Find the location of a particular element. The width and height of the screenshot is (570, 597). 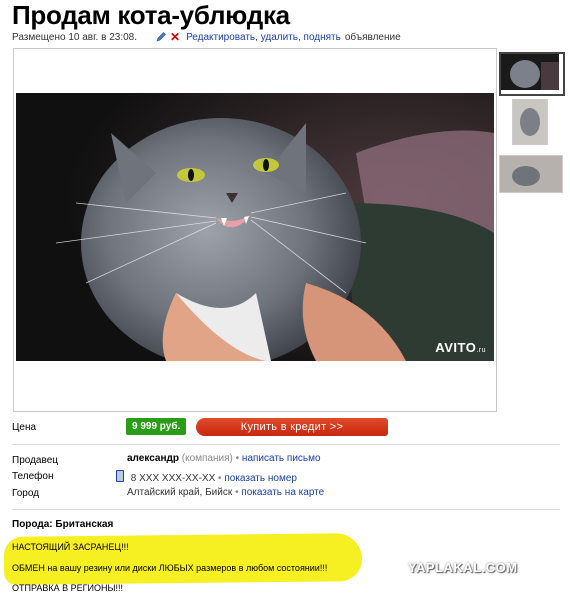

seller-type: (компания) is located at coordinates (207, 458).